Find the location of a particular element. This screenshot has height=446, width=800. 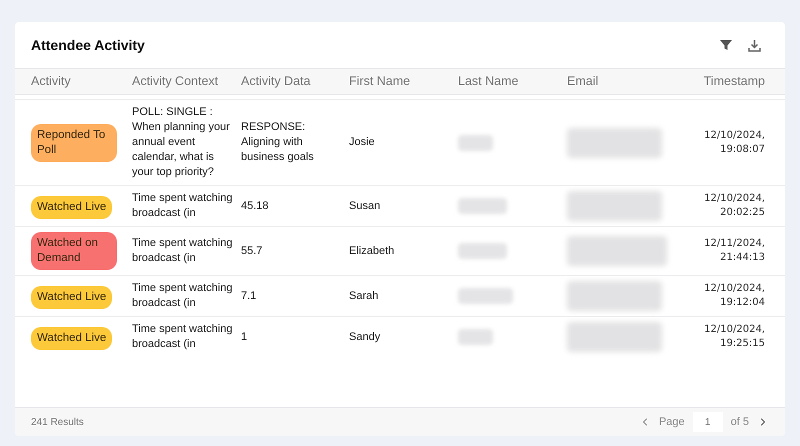

column-header: Activity is located at coordinates (81, 81).